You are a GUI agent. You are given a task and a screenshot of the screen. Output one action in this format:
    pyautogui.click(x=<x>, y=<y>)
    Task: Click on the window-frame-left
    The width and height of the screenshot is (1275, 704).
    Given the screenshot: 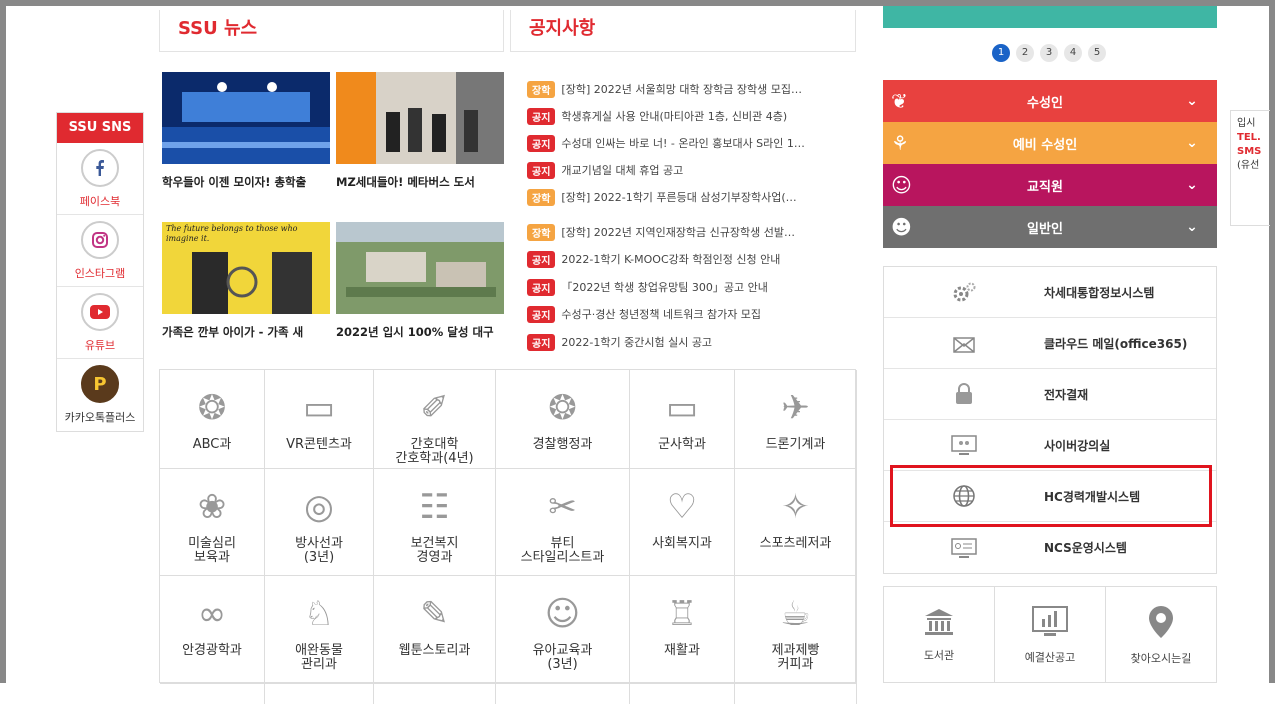 What is the action you would take?
    pyautogui.click(x=3, y=341)
    